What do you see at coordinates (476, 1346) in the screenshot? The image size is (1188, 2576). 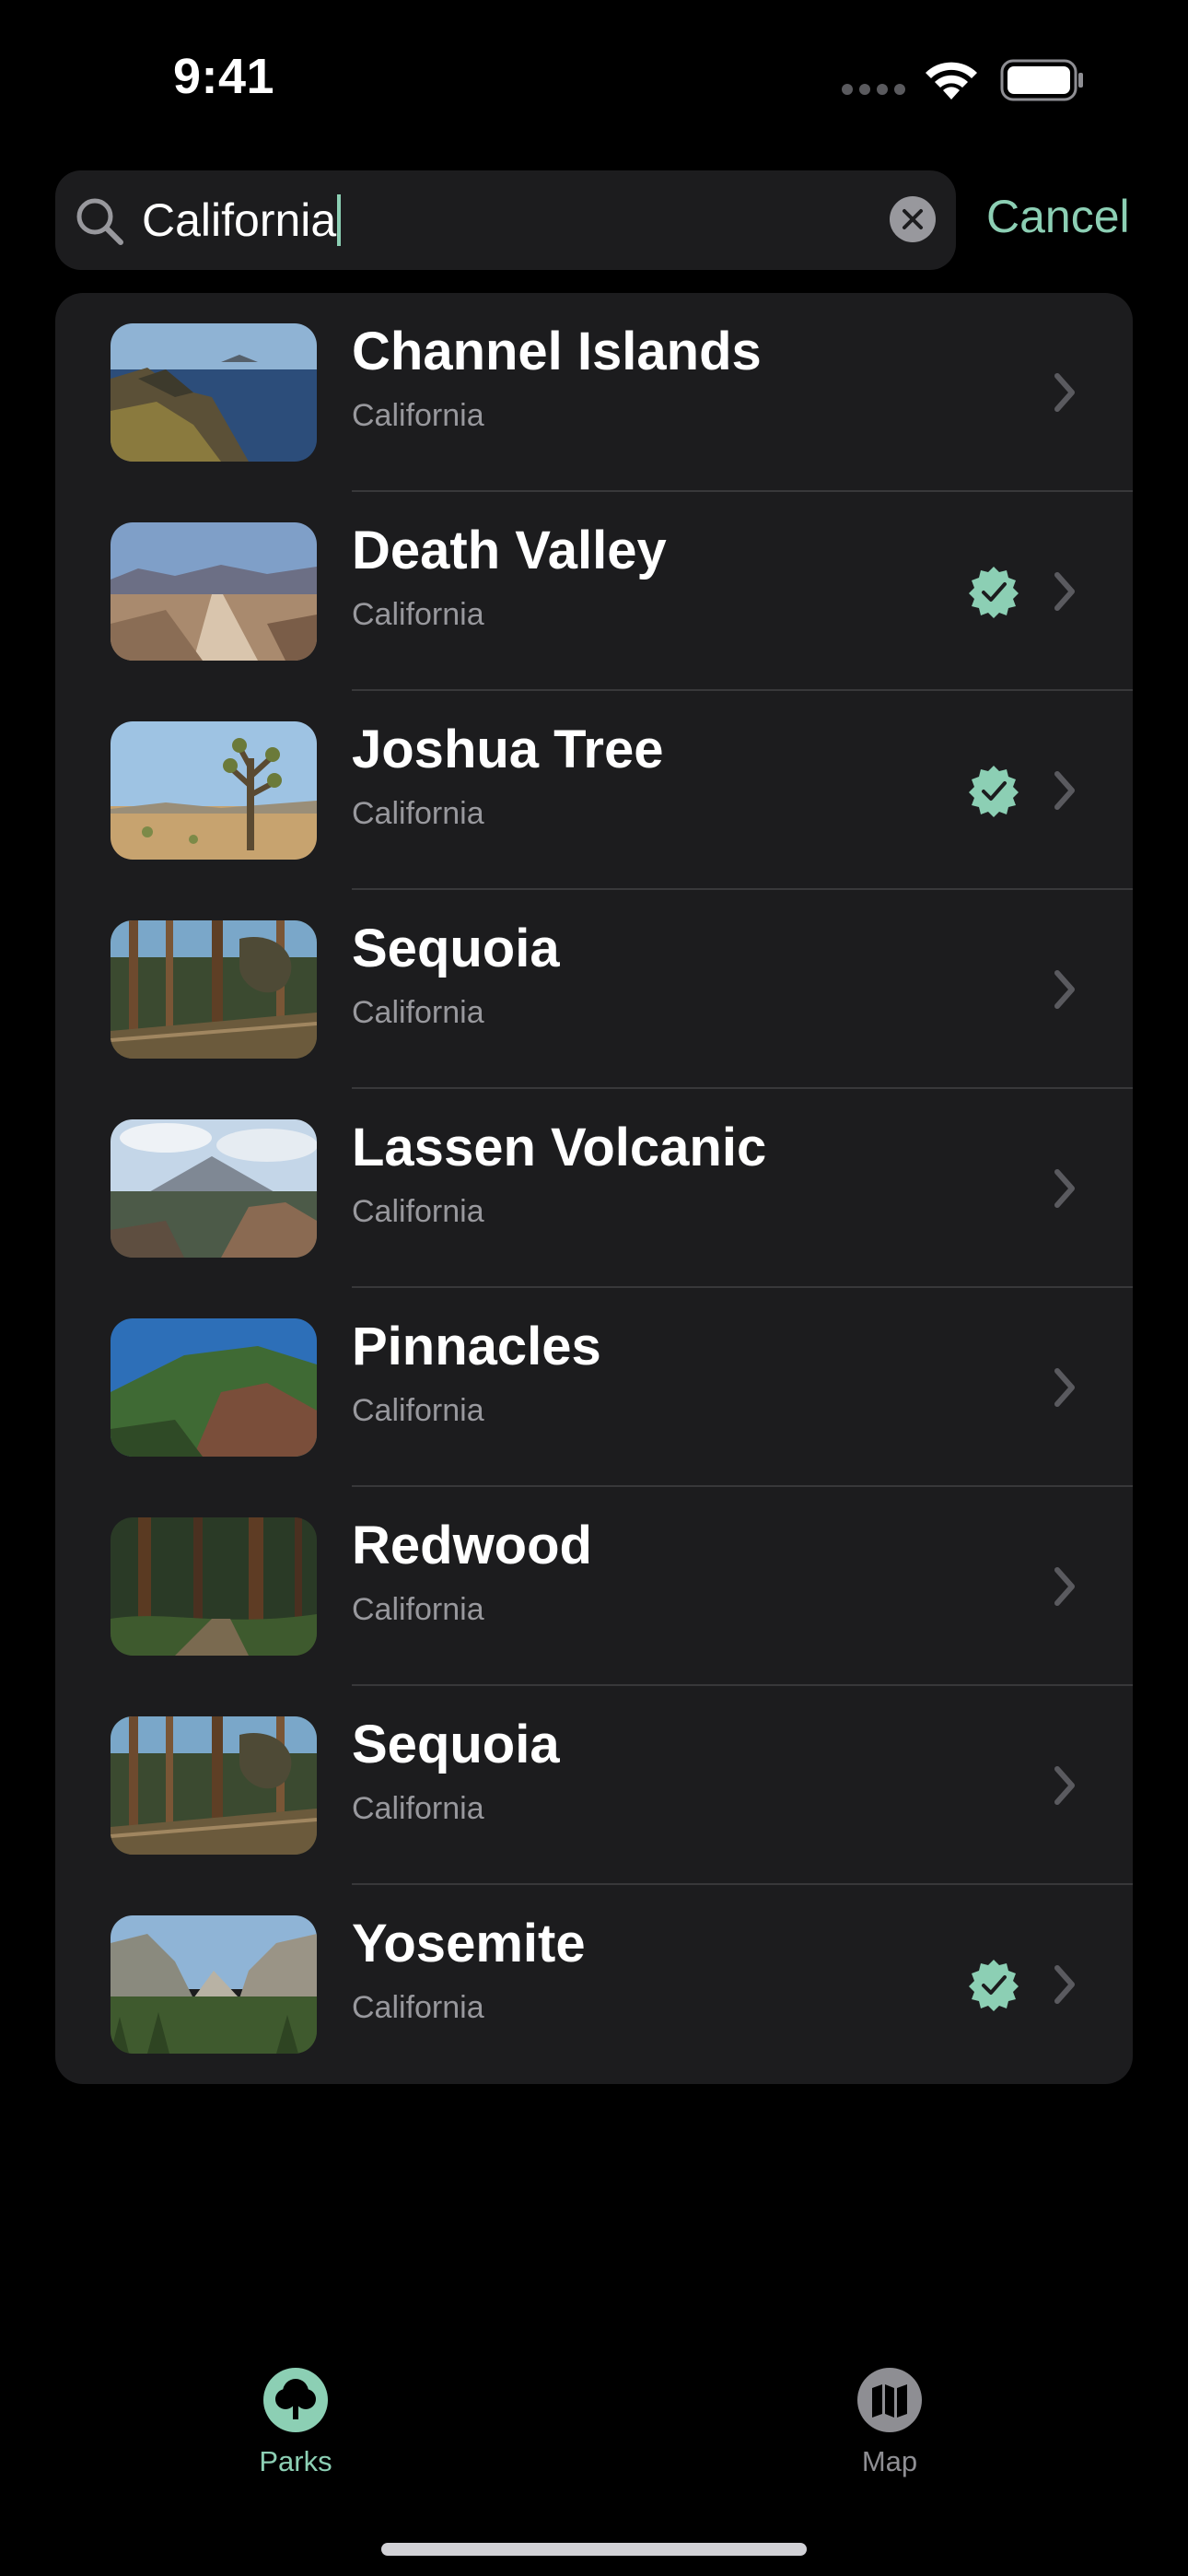 I see `park-name: Pinnacles` at bounding box center [476, 1346].